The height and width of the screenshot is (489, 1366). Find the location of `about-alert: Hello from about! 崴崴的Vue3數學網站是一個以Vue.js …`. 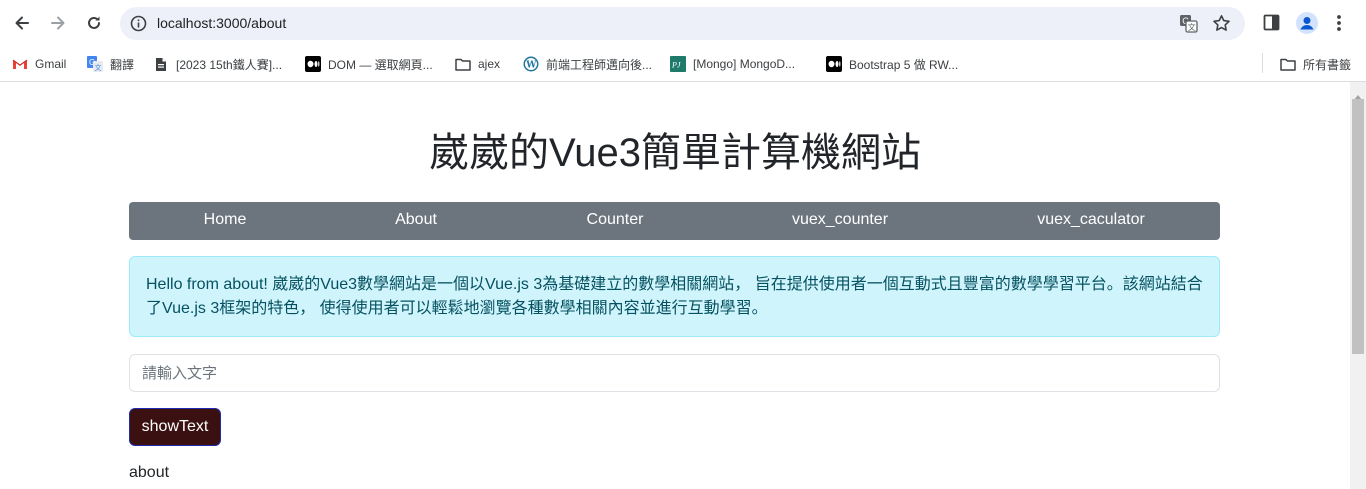

about-alert: Hello from about! 崴崴的Vue3數學網站是一個以Vue.js … is located at coordinates (674, 296).